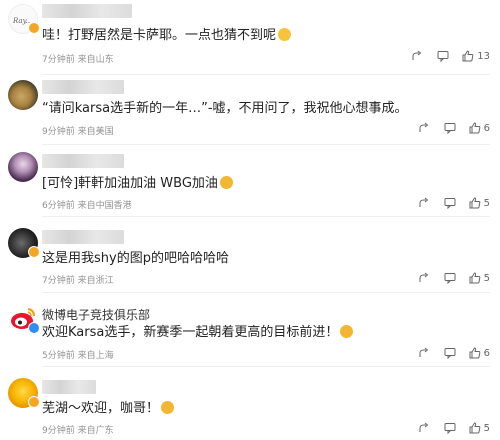 This screenshot has height=440, width=500. What do you see at coordinates (95, 132) in the screenshot?
I see `location: 来自美国` at bounding box center [95, 132].